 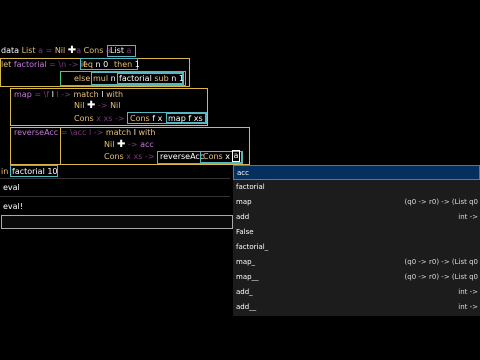 I want to click on constructor-cons: Cons, so click(x=94, y=50).